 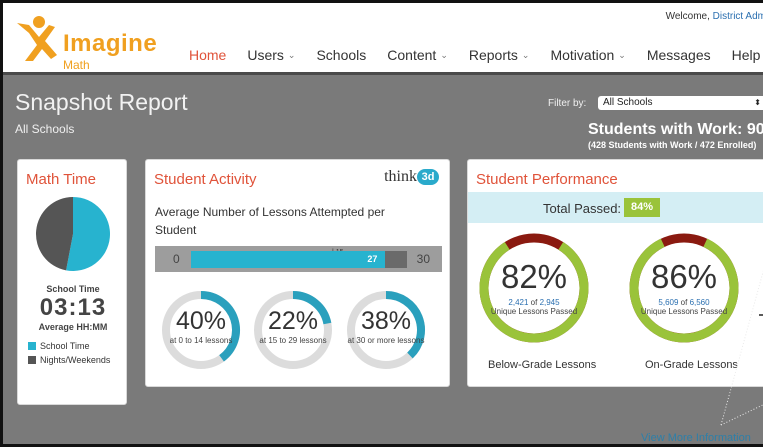 I want to click on gauge-label: On-Grade Lessons, so click(x=691, y=365).